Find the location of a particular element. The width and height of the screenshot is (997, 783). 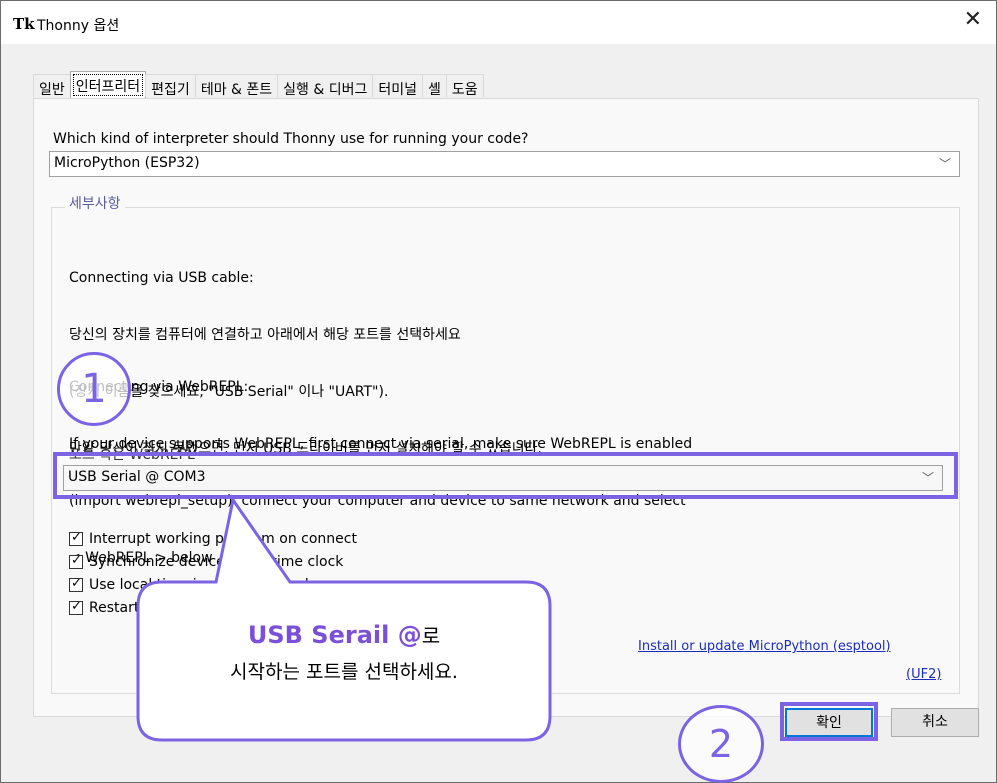

step-2-marker: 2 is located at coordinates (721, 744).